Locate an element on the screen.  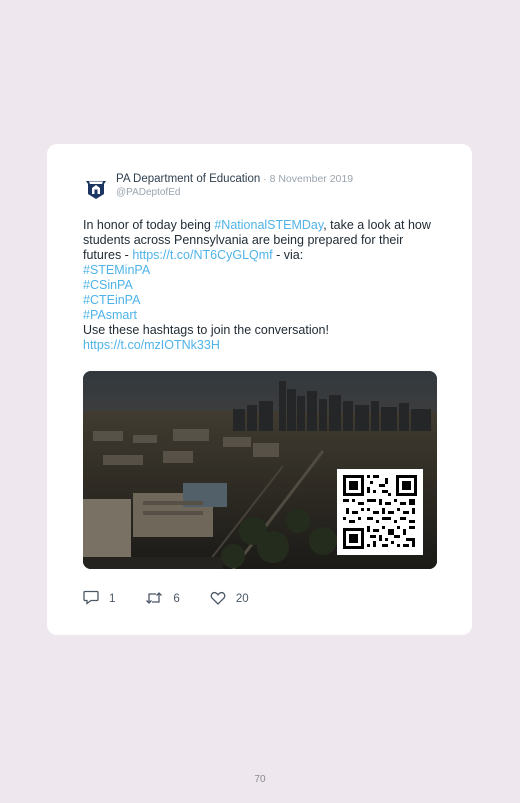
like-action: 20 is located at coordinates (229, 599).